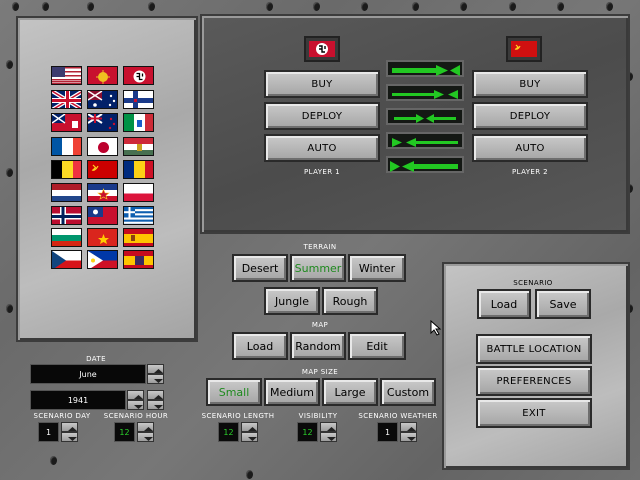 The width and height of the screenshot is (640, 480). What do you see at coordinates (307, 432) in the screenshot?
I see `visibility-value: 12` at bounding box center [307, 432].